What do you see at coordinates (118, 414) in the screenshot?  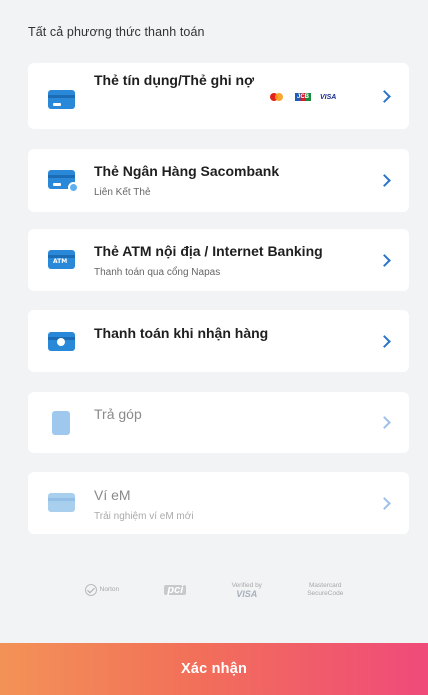 I see `payment-method-title: Trả góp` at bounding box center [118, 414].